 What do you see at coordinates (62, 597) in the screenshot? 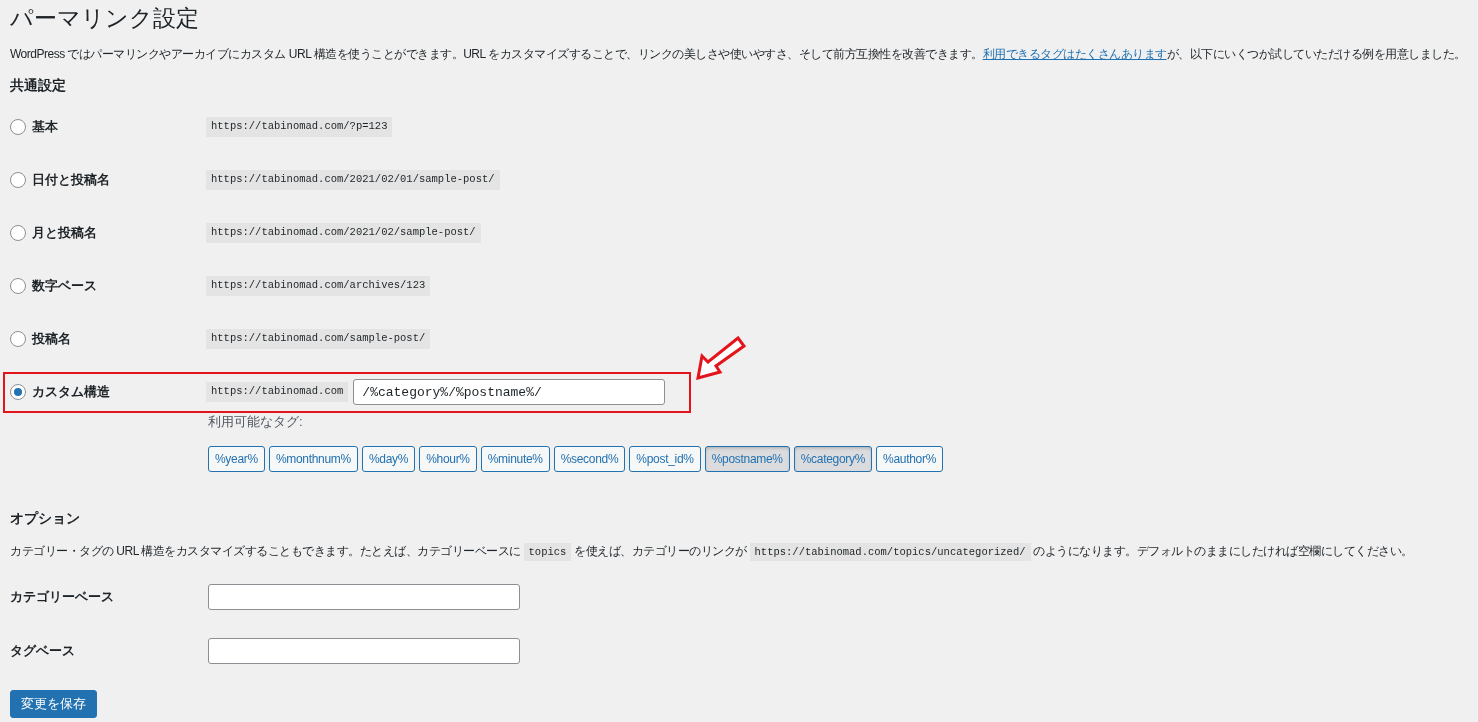
I see `field-label: カテゴリーベース` at bounding box center [62, 597].